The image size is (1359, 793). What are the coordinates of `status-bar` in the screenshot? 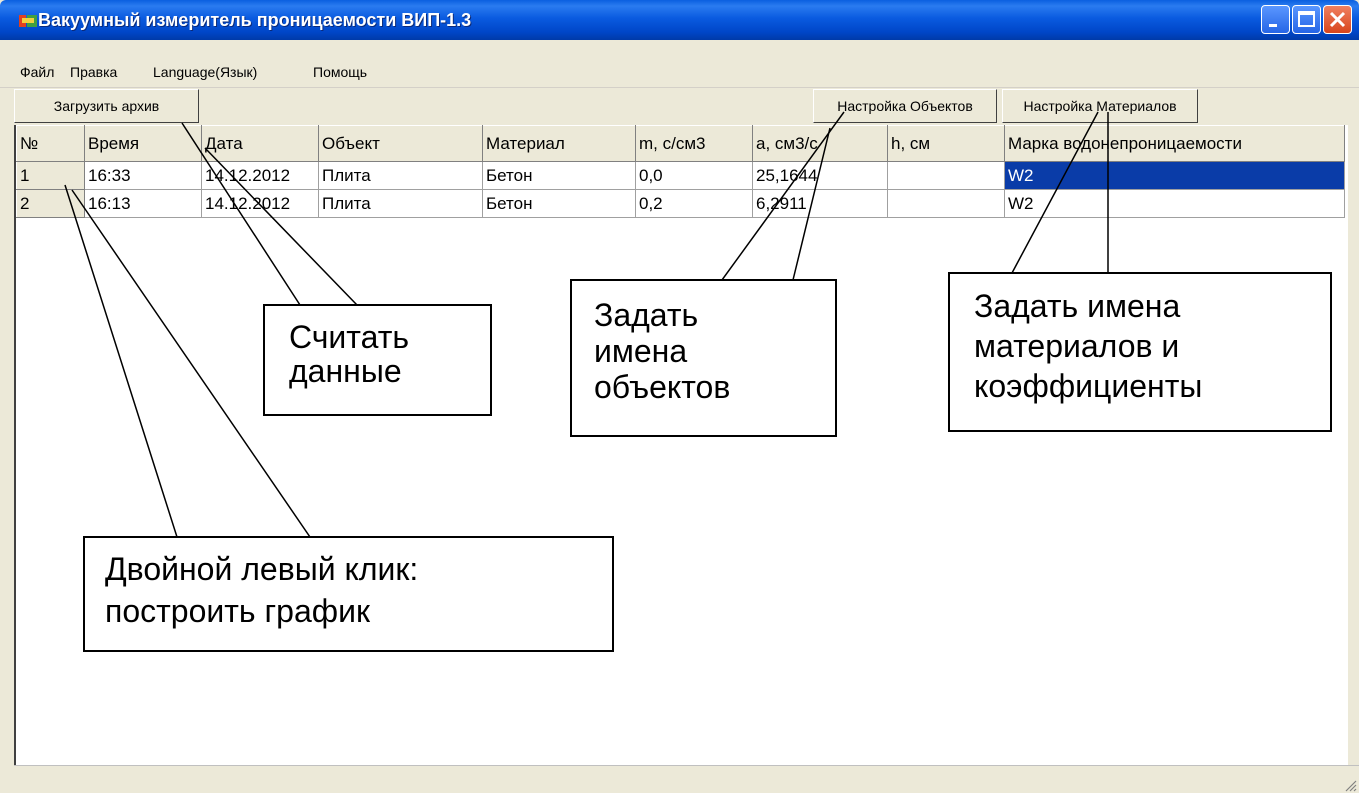 It's located at (686, 779).